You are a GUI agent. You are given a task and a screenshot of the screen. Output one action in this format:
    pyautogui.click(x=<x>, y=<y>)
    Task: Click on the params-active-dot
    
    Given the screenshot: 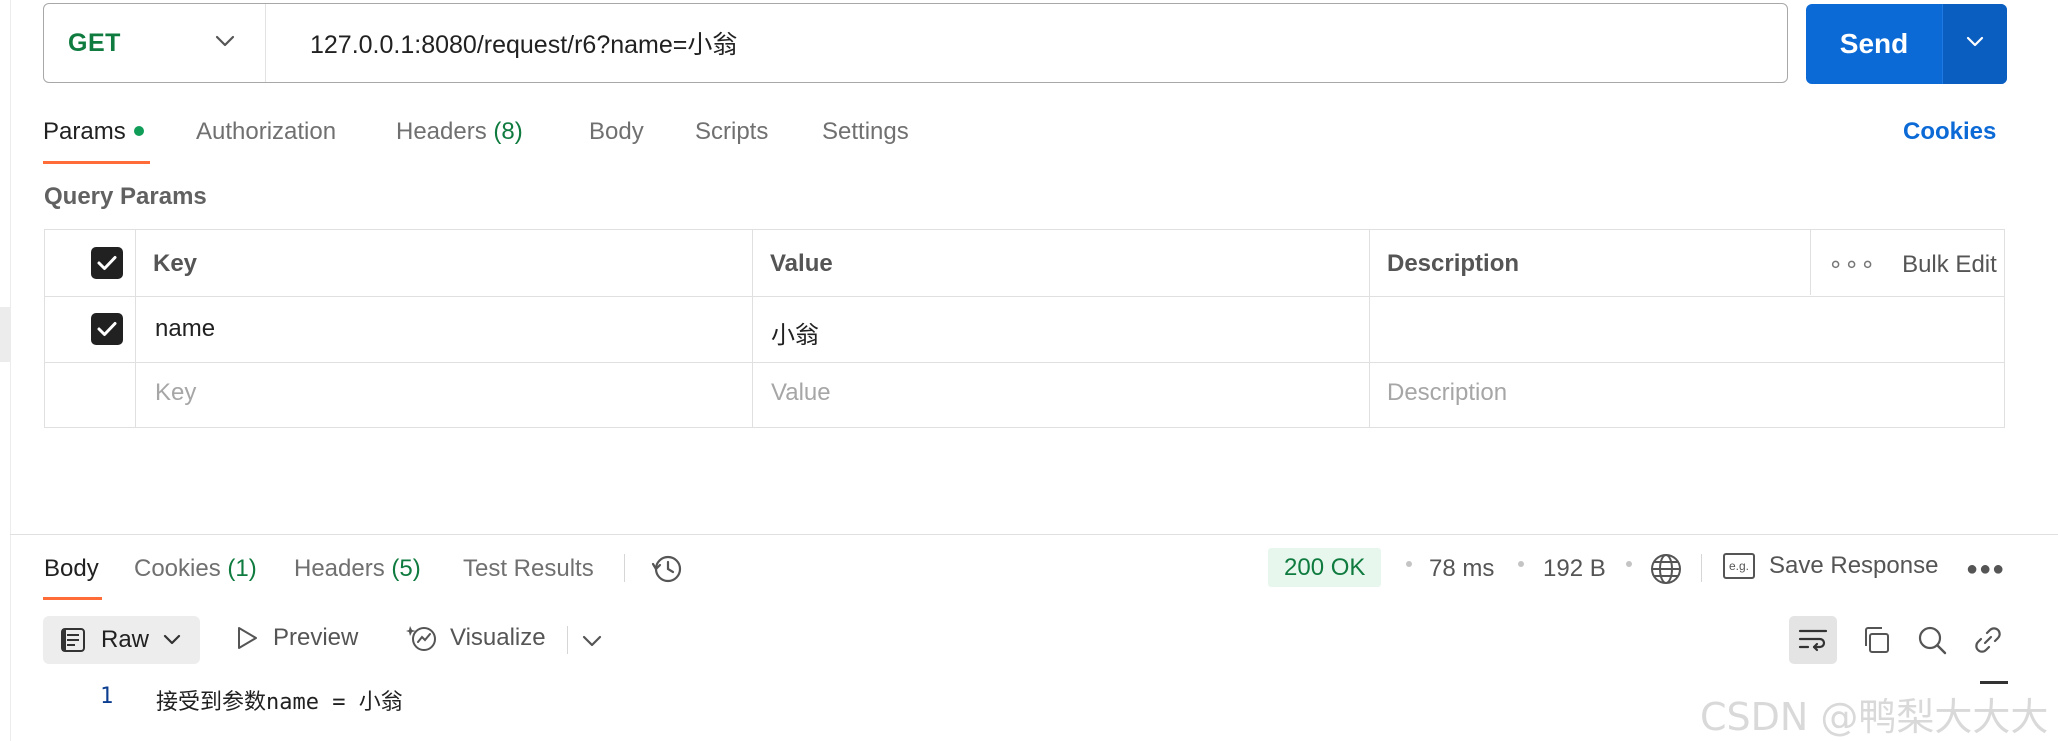 What is the action you would take?
    pyautogui.click(x=138, y=130)
    